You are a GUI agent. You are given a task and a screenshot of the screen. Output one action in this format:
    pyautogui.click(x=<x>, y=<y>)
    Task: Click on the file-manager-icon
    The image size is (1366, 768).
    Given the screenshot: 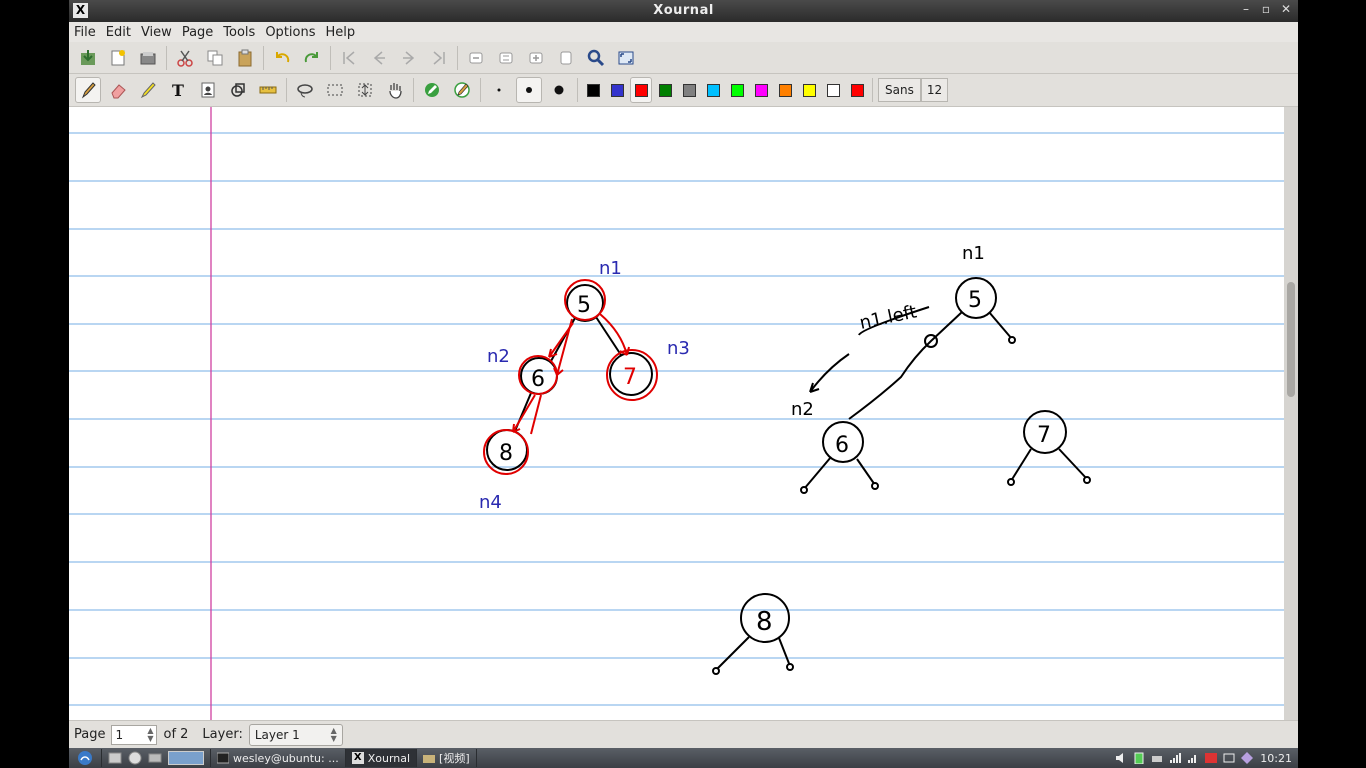 What is the action you would take?
    pyautogui.click(x=115, y=758)
    